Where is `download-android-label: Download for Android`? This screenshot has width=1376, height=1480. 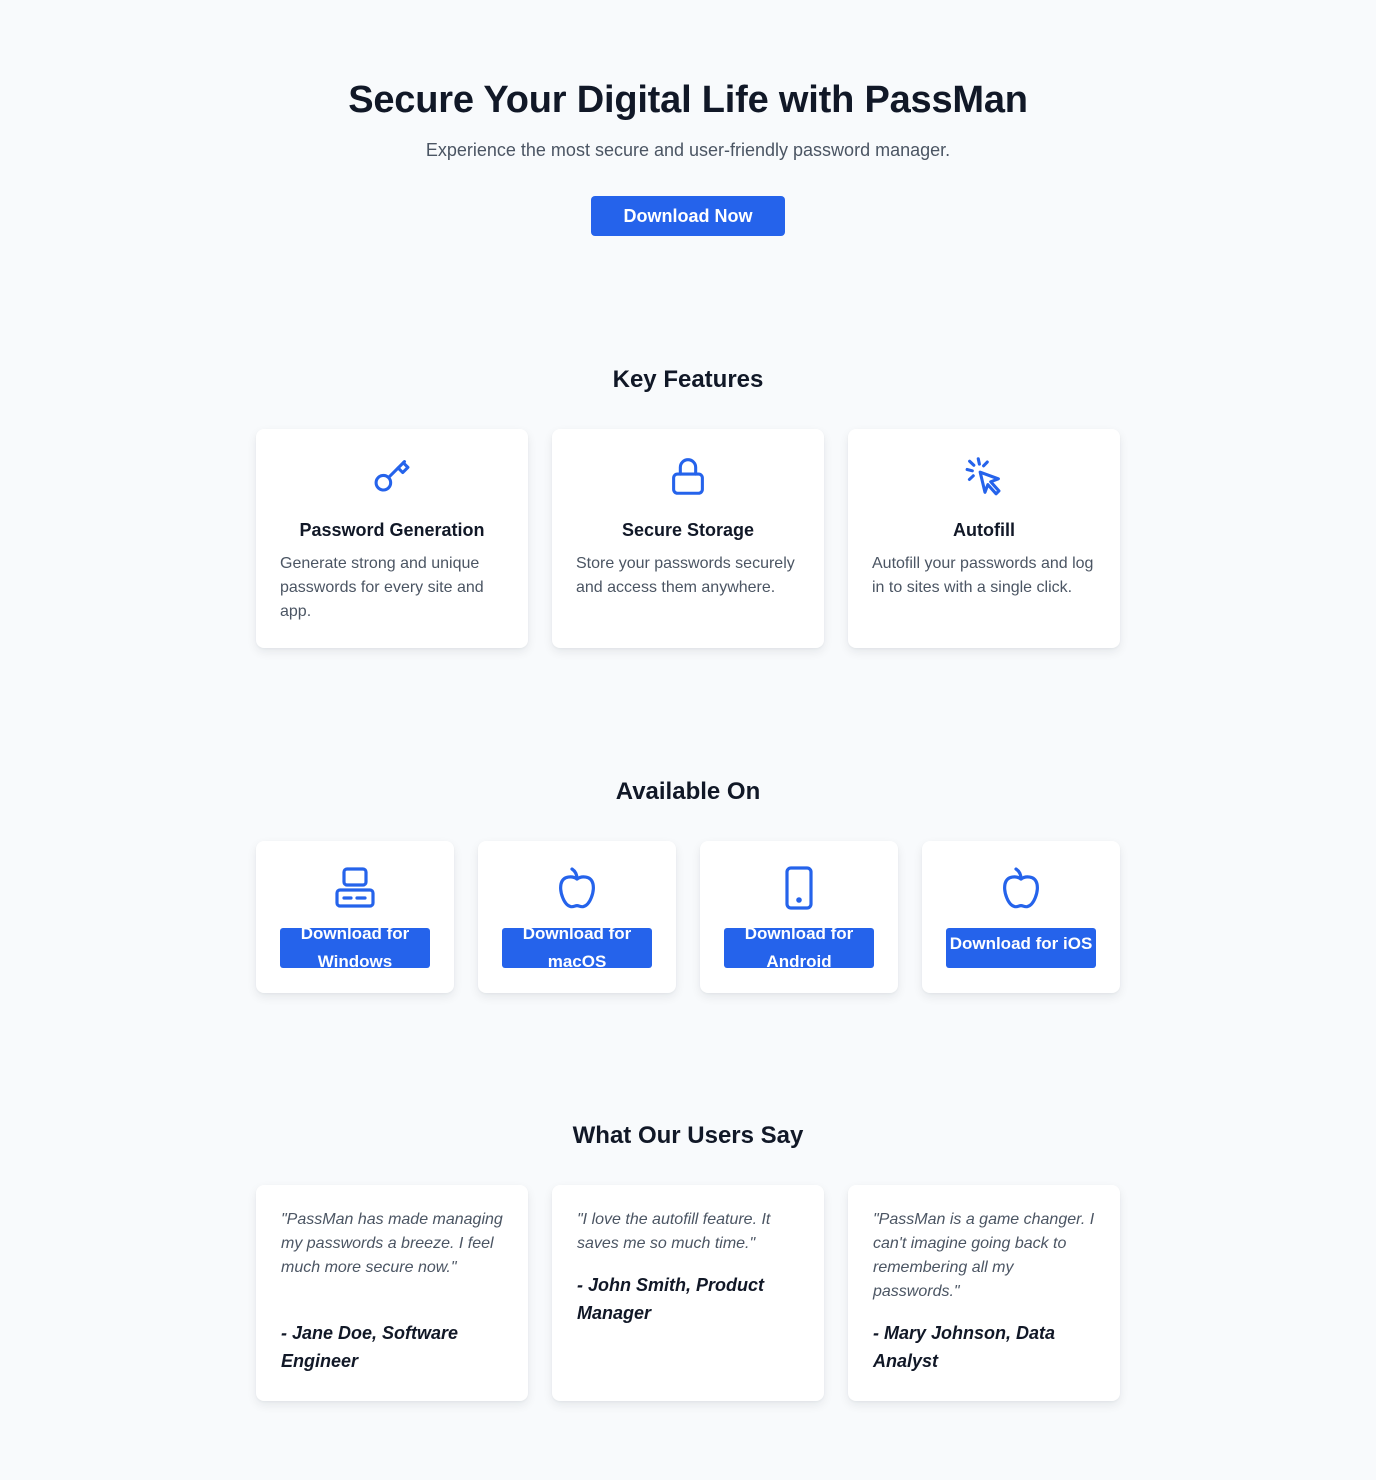 download-android-label: Download for Android is located at coordinates (799, 947).